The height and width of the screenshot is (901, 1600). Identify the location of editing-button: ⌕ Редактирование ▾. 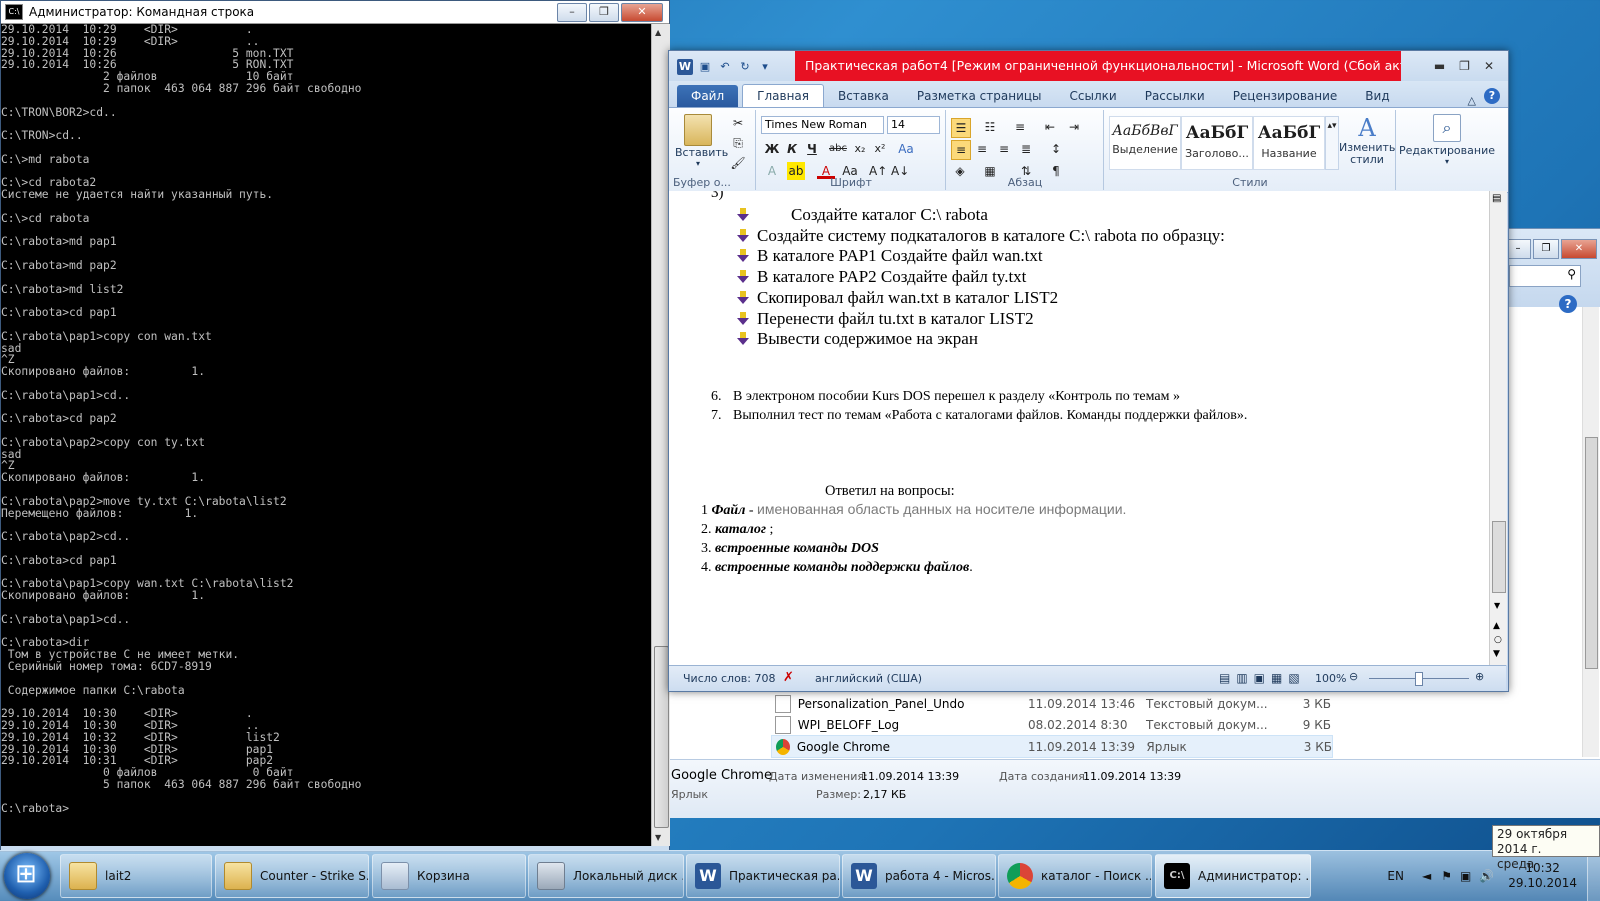
(1447, 140).